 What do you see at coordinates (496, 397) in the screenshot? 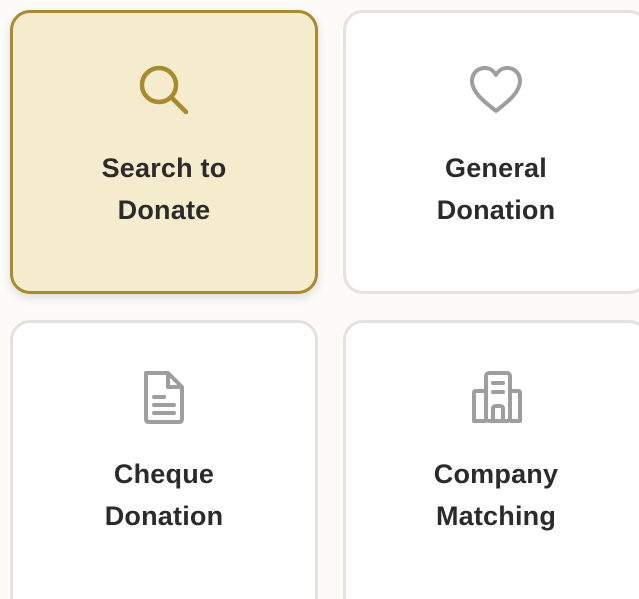
I see `building-icon` at bounding box center [496, 397].